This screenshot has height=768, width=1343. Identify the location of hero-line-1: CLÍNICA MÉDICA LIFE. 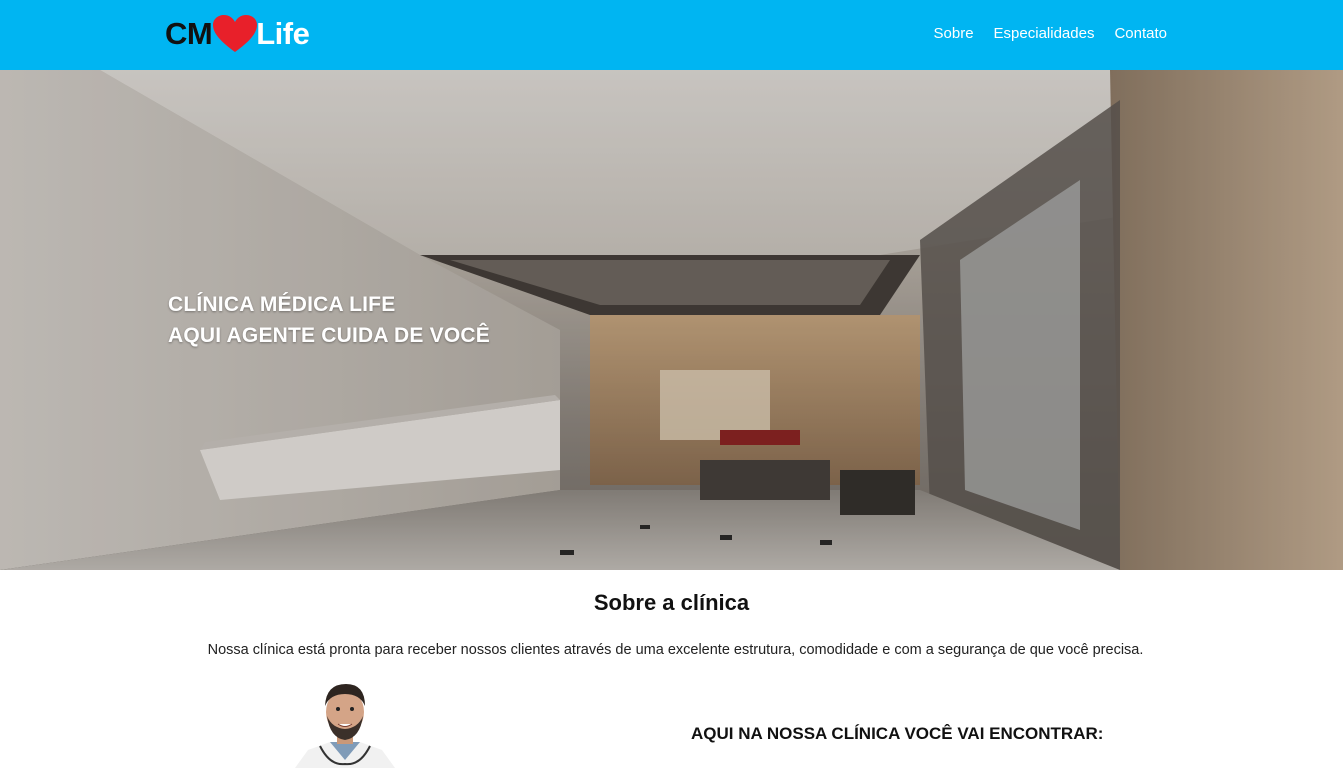
(282, 304).